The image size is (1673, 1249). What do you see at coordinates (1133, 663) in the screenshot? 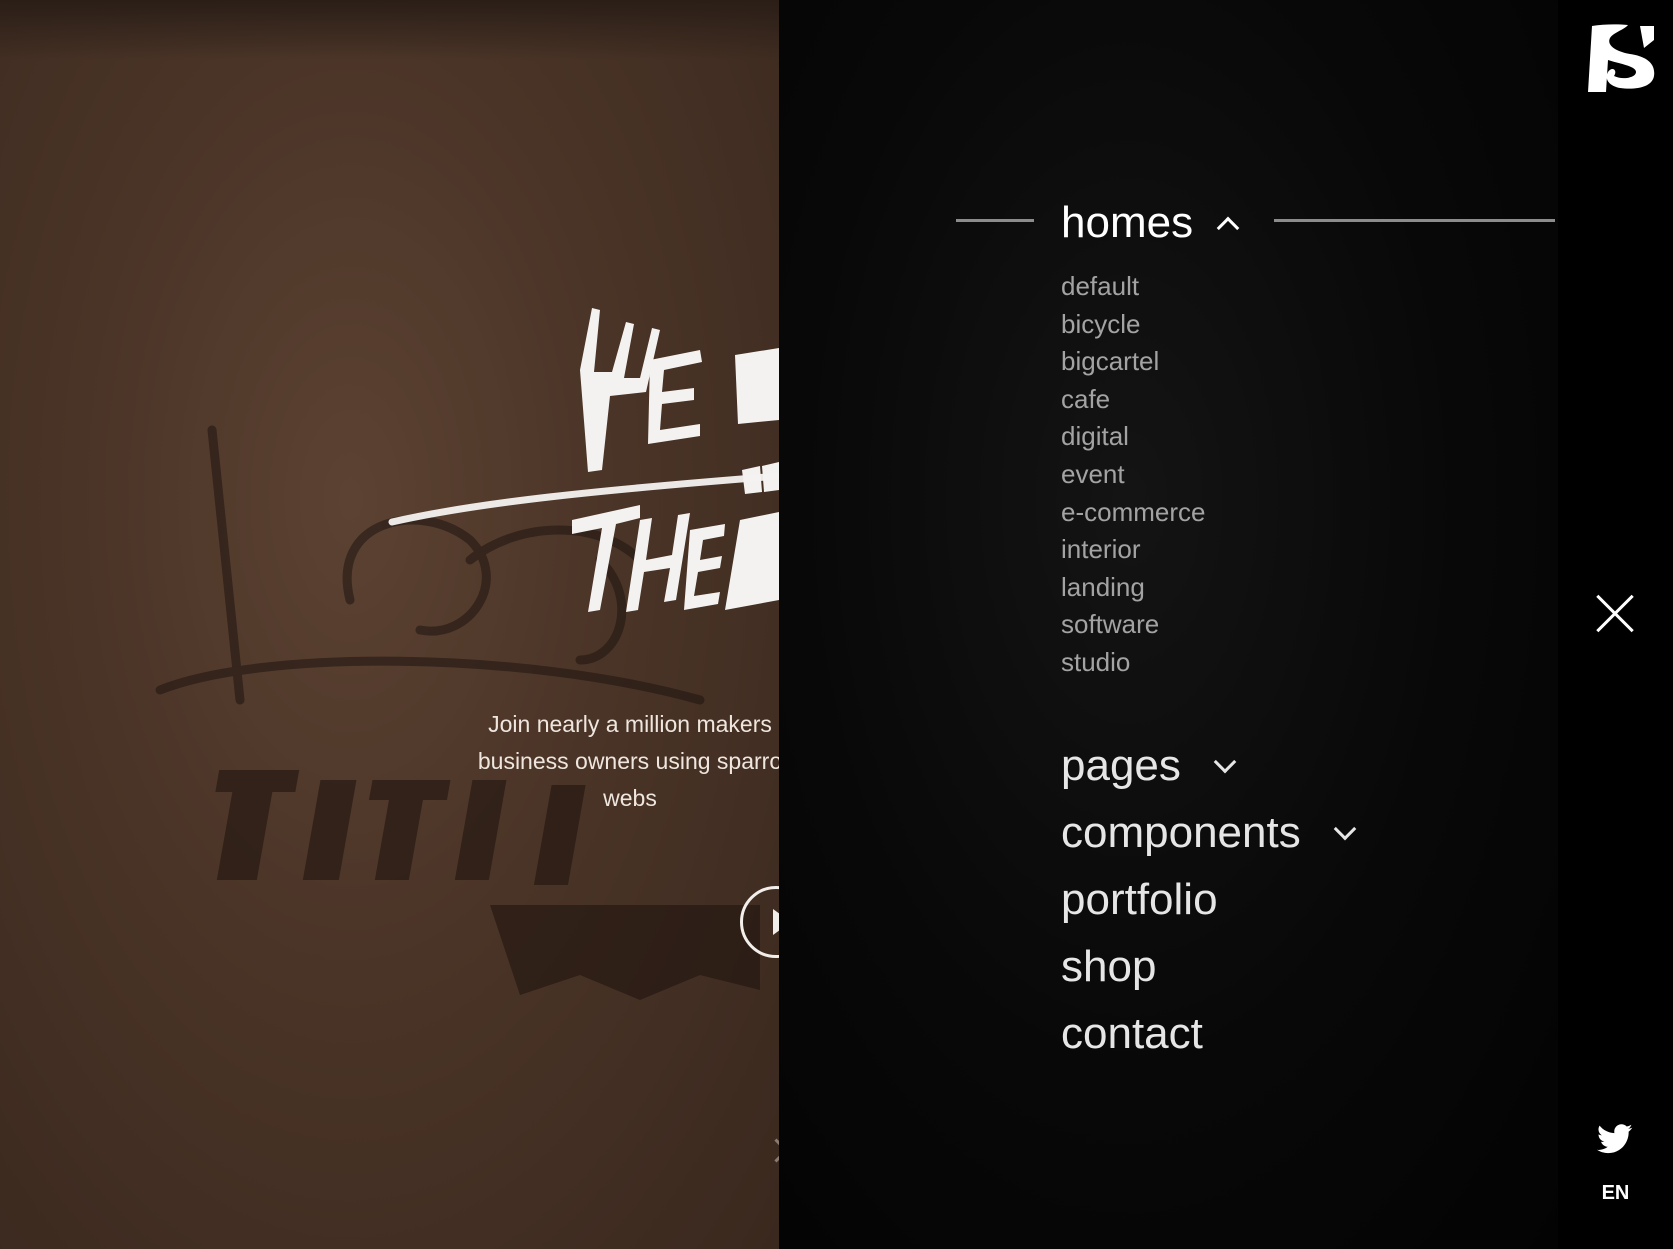
I see `submenu-item-studio: studio` at bounding box center [1133, 663].